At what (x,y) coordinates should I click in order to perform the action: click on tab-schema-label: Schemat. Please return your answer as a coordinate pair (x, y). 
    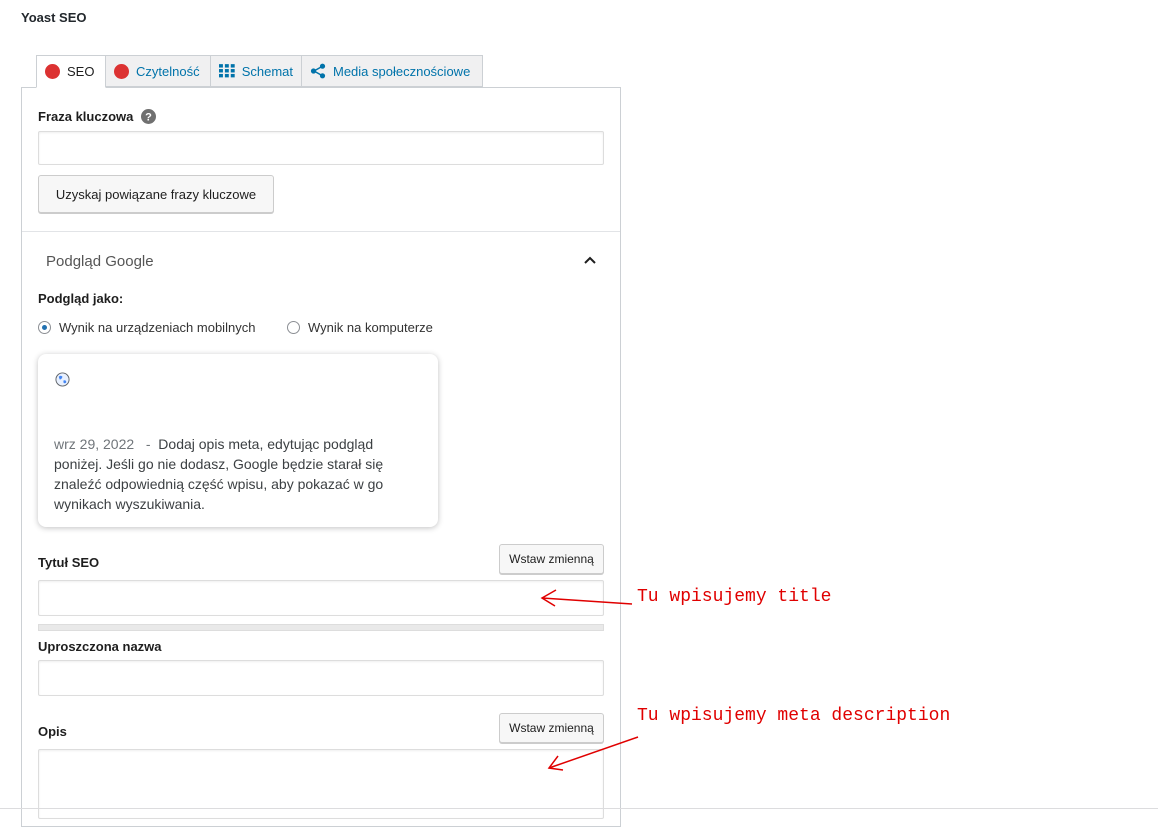
    Looking at the image, I should click on (267, 71).